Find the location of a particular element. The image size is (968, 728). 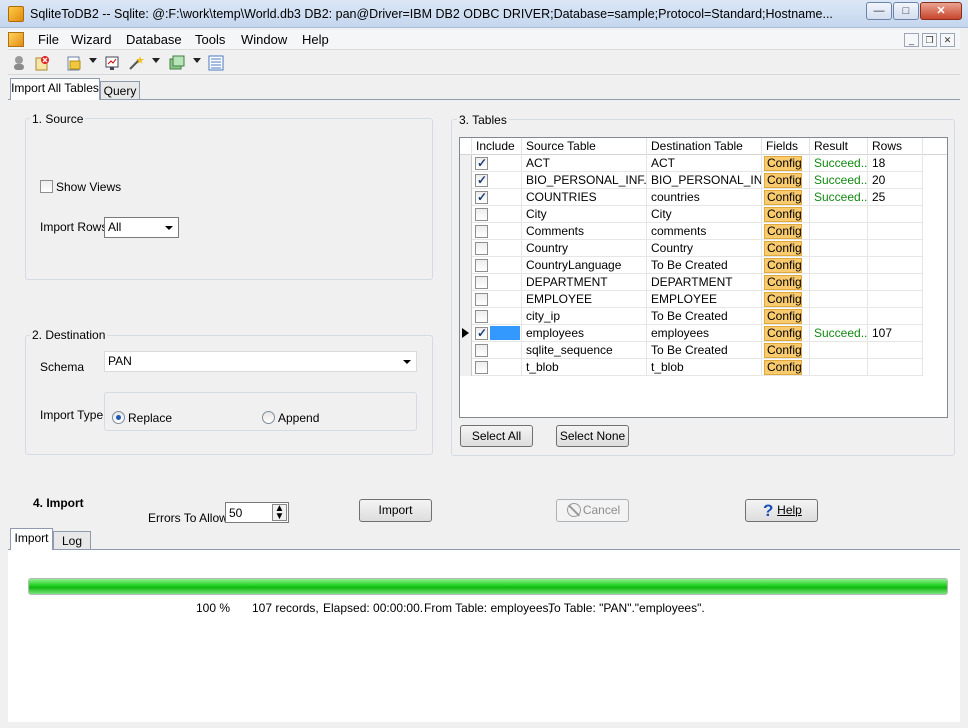

table-row: EMPLOYEE EMPLOYEE Config is located at coordinates (691, 299).